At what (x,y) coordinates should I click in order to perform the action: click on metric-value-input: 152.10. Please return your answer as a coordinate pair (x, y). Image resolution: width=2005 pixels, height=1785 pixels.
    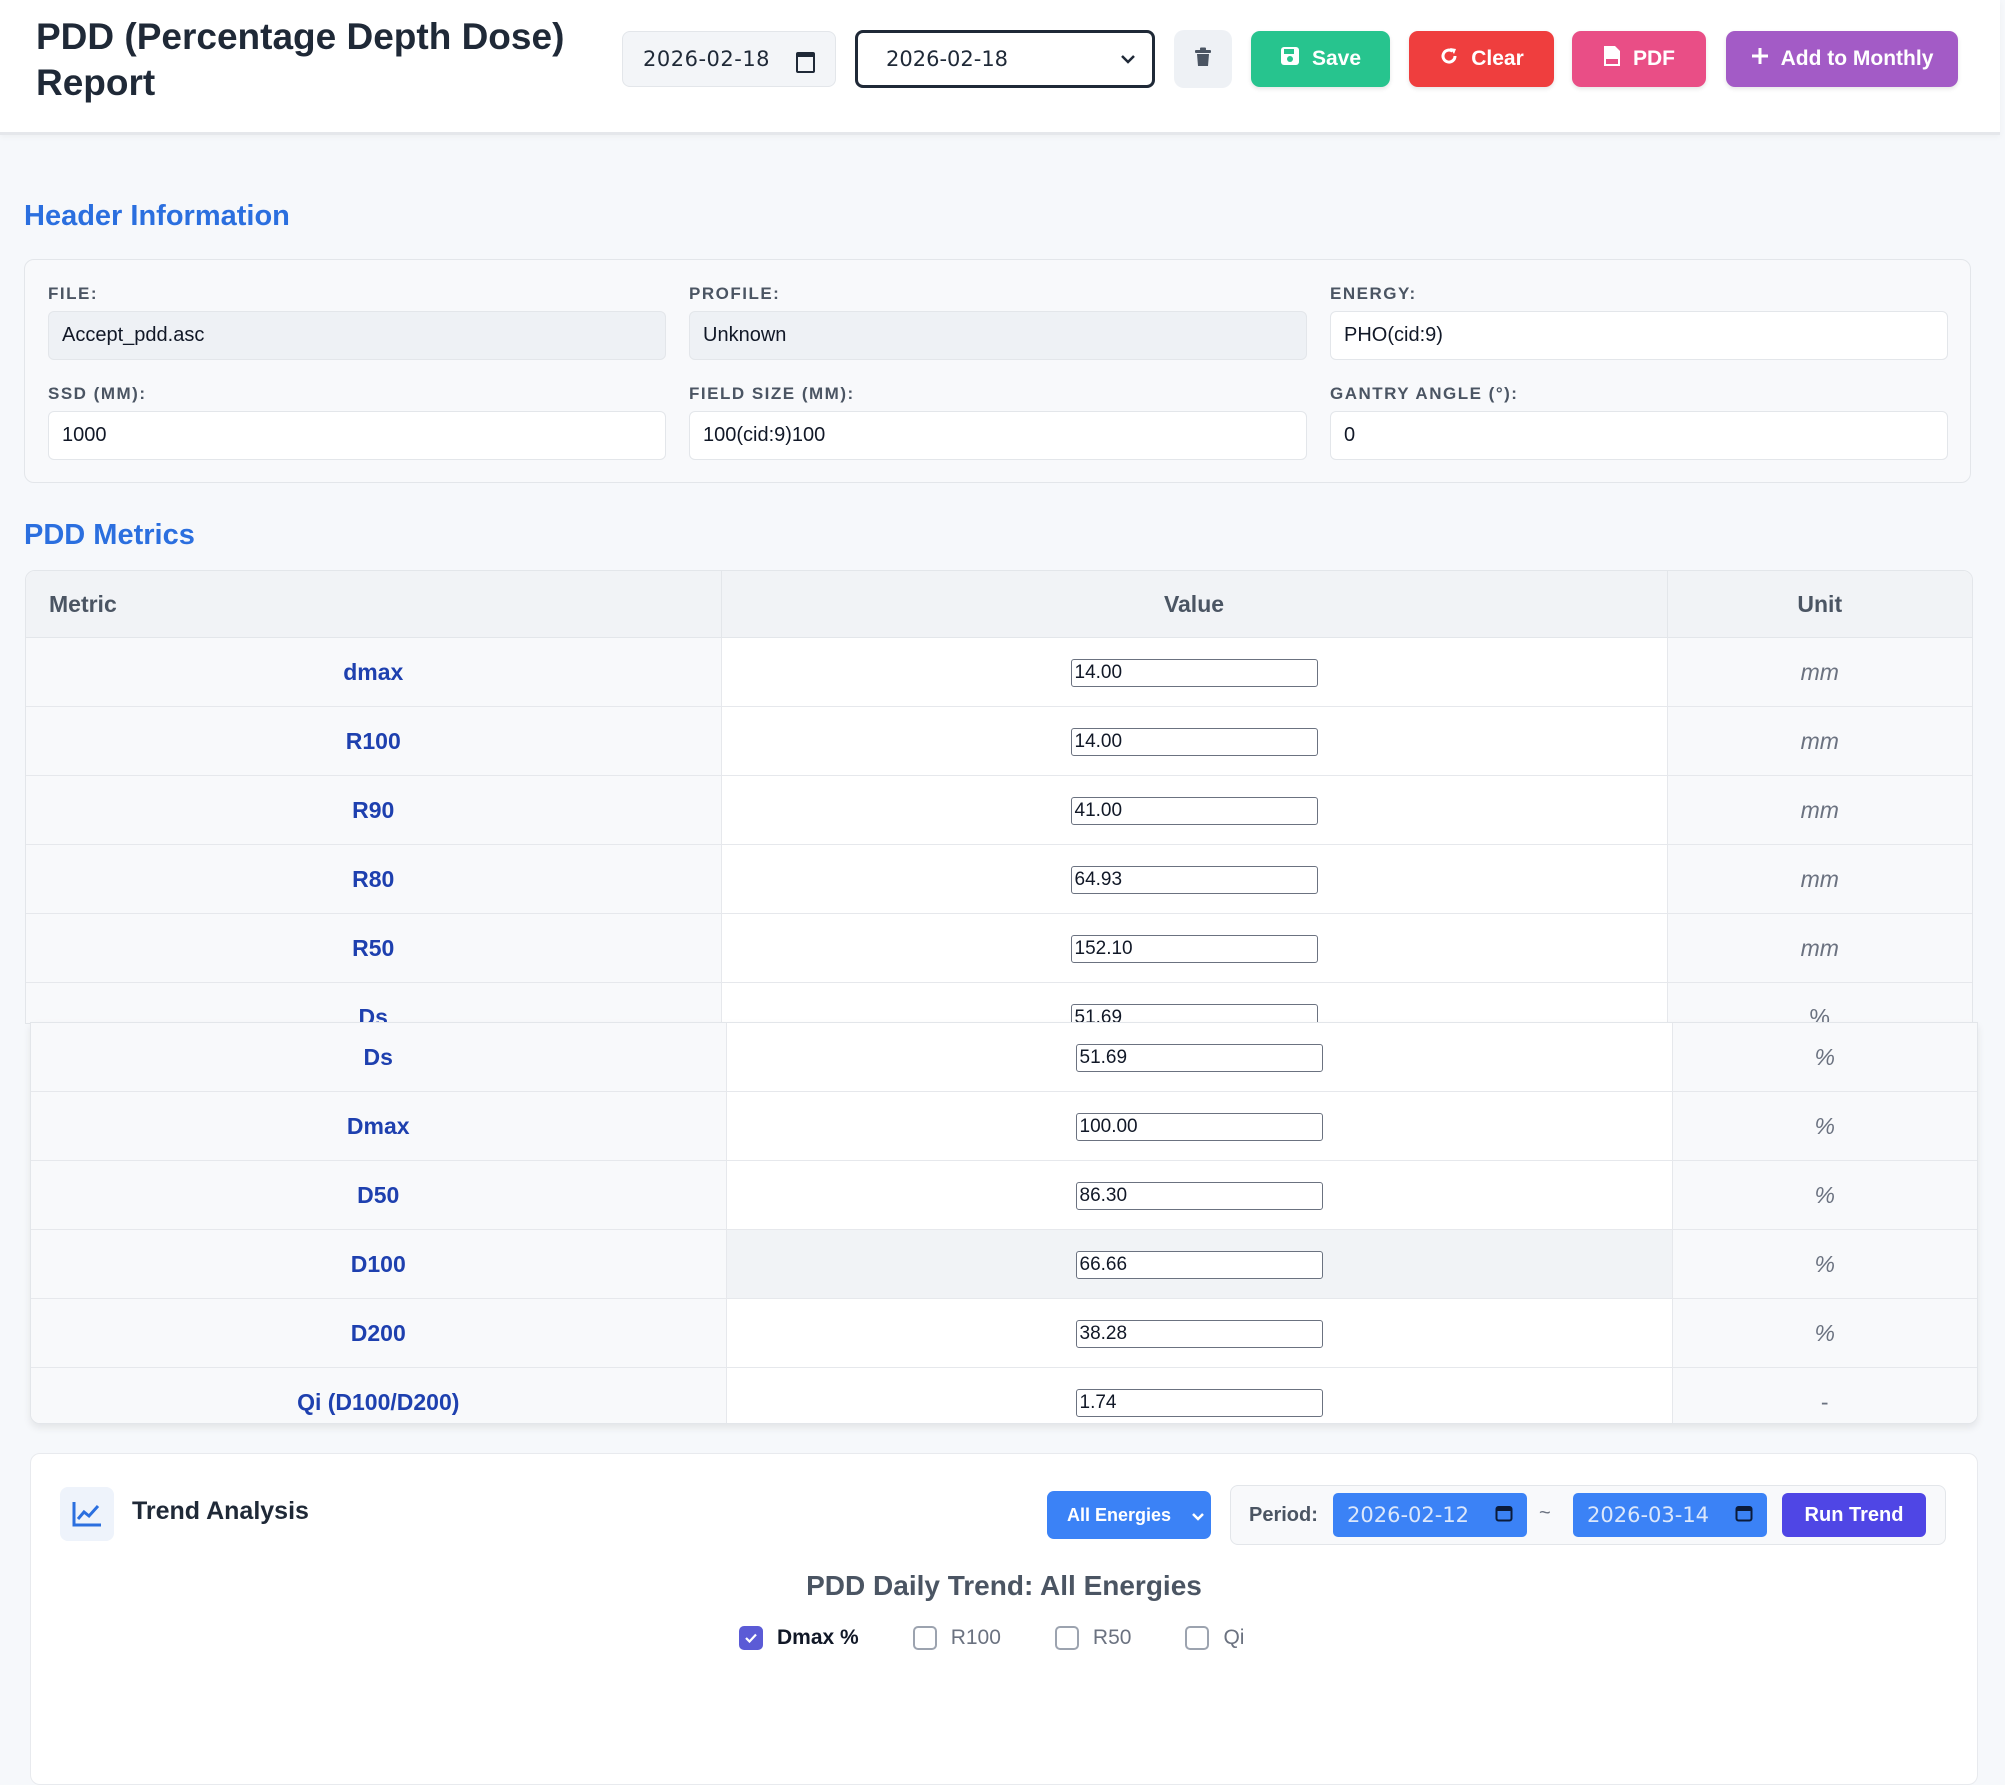
    Looking at the image, I should click on (1194, 949).